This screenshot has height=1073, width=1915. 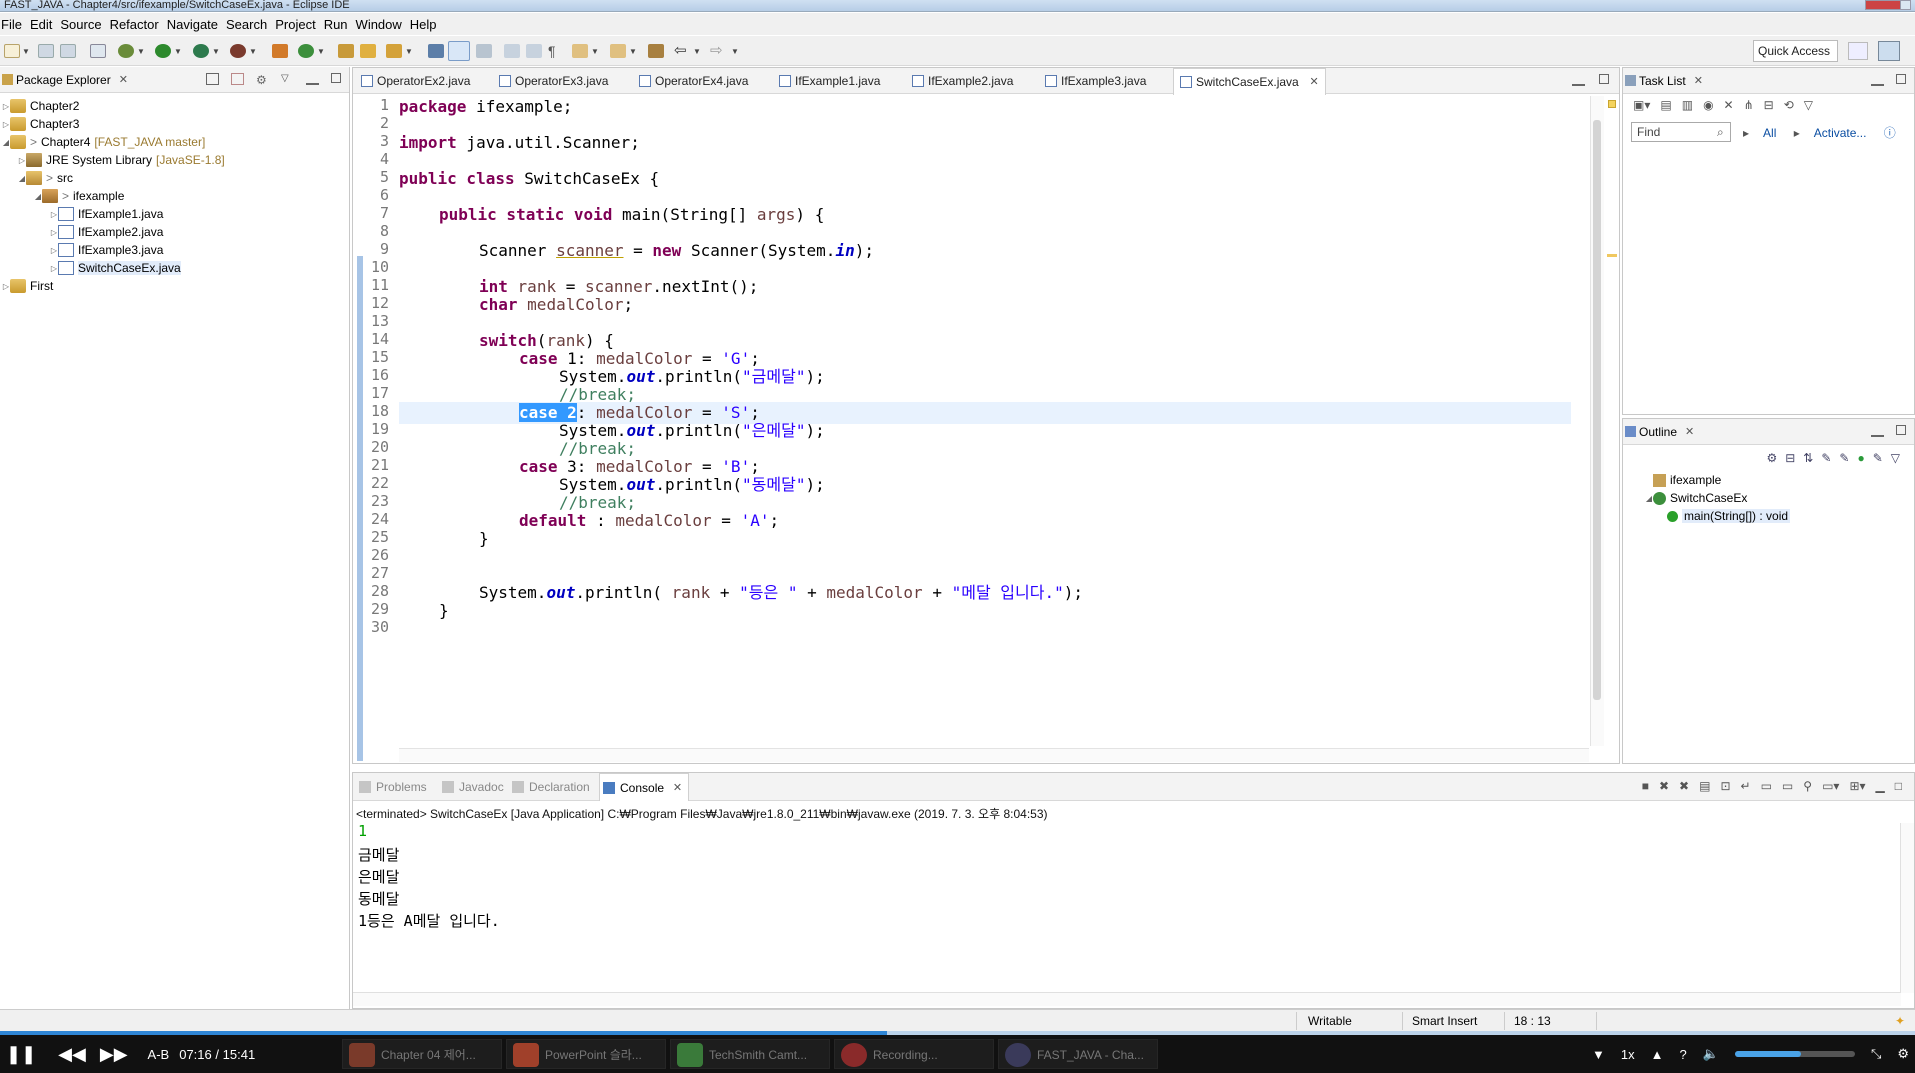 What do you see at coordinates (1665, 105) in the screenshot?
I see `categorize-icon: ▤` at bounding box center [1665, 105].